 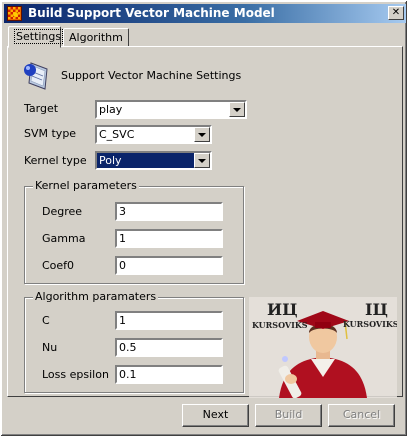 What do you see at coordinates (282, 309) in the screenshot?
I see `watermark-left-text: ИЦ` at bounding box center [282, 309].